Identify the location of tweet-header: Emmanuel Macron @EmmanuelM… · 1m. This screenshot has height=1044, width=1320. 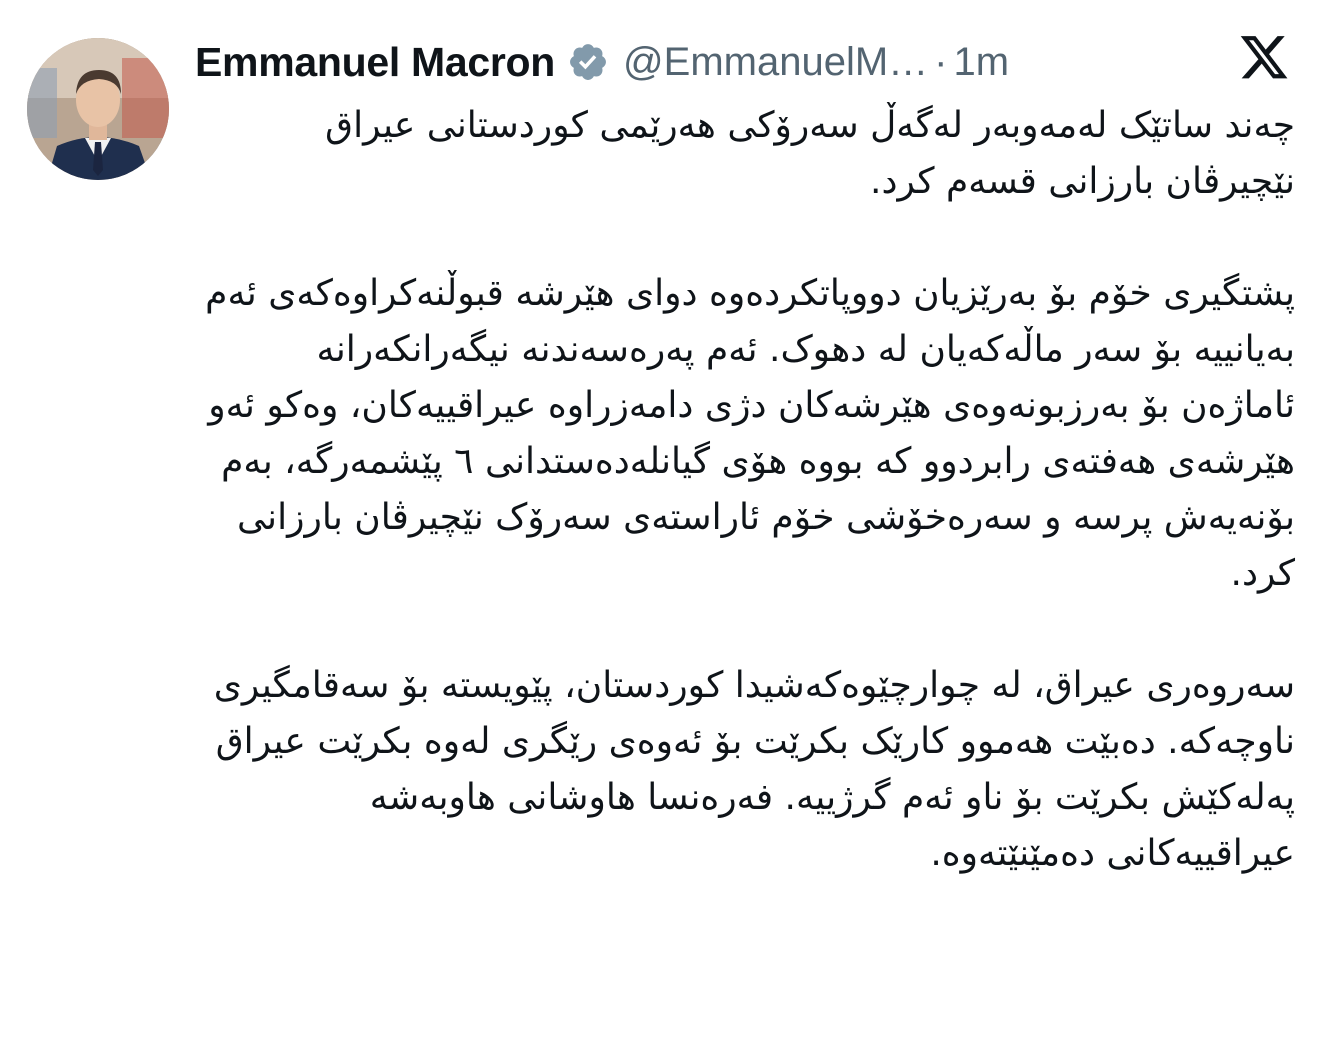
(602, 62).